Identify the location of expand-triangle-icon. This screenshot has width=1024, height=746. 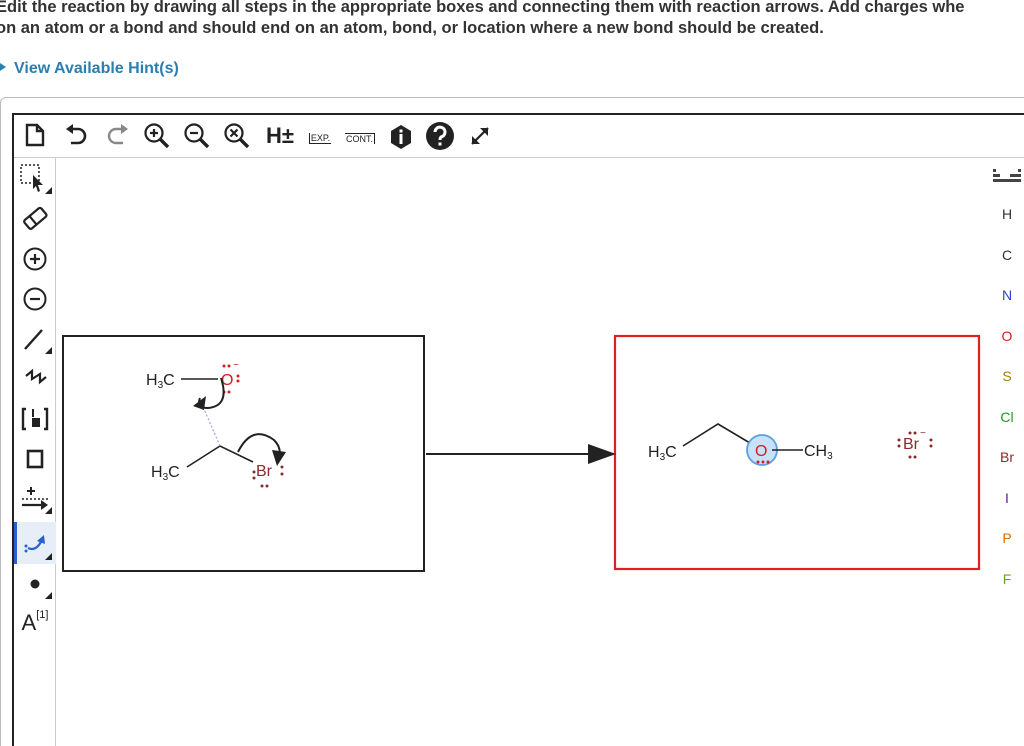
(3, 67).